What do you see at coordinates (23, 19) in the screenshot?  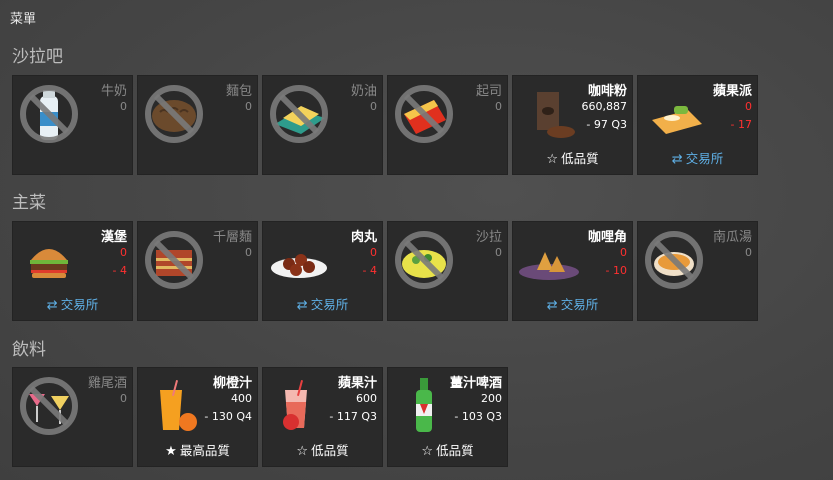 I see `panel-title: 菜單` at bounding box center [23, 19].